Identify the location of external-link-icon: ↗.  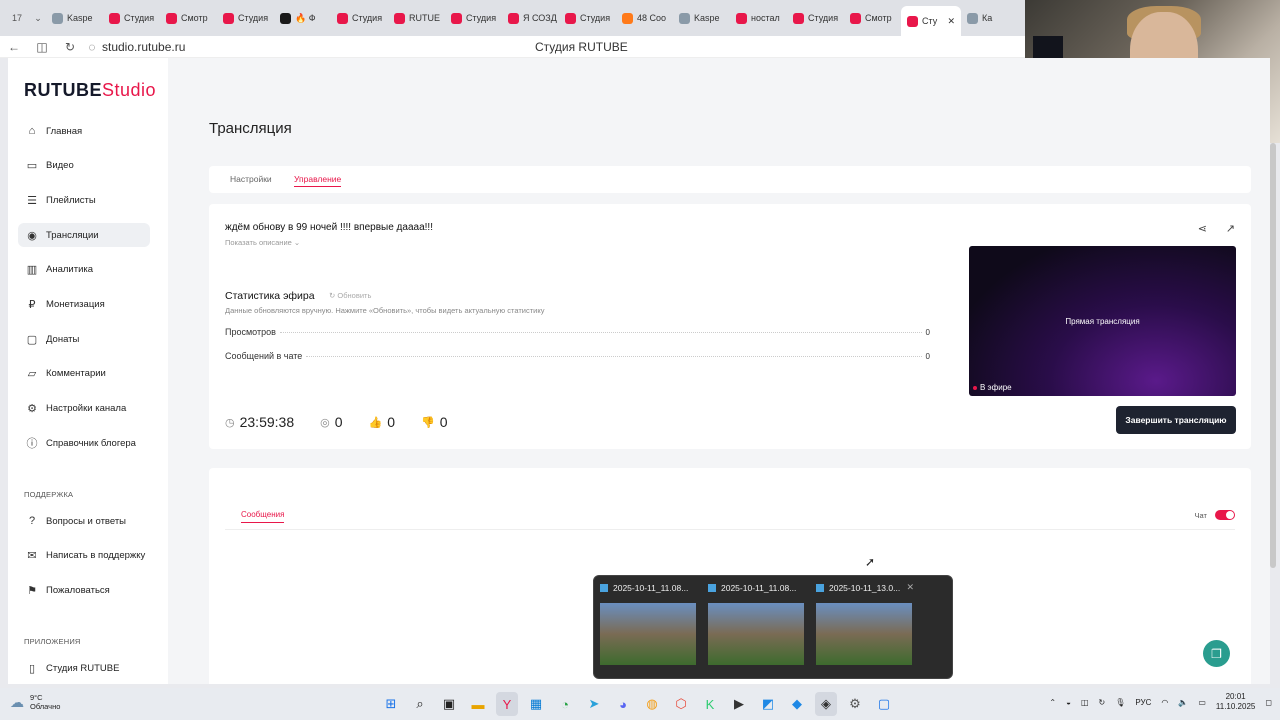
(1230, 228).